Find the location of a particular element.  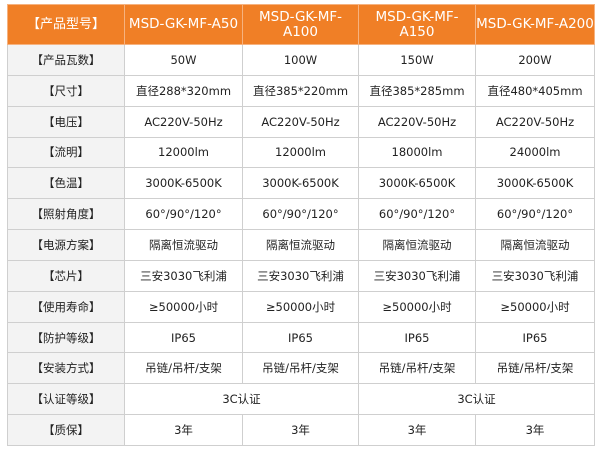

table-cell: 直径385*220mm is located at coordinates (300, 90).